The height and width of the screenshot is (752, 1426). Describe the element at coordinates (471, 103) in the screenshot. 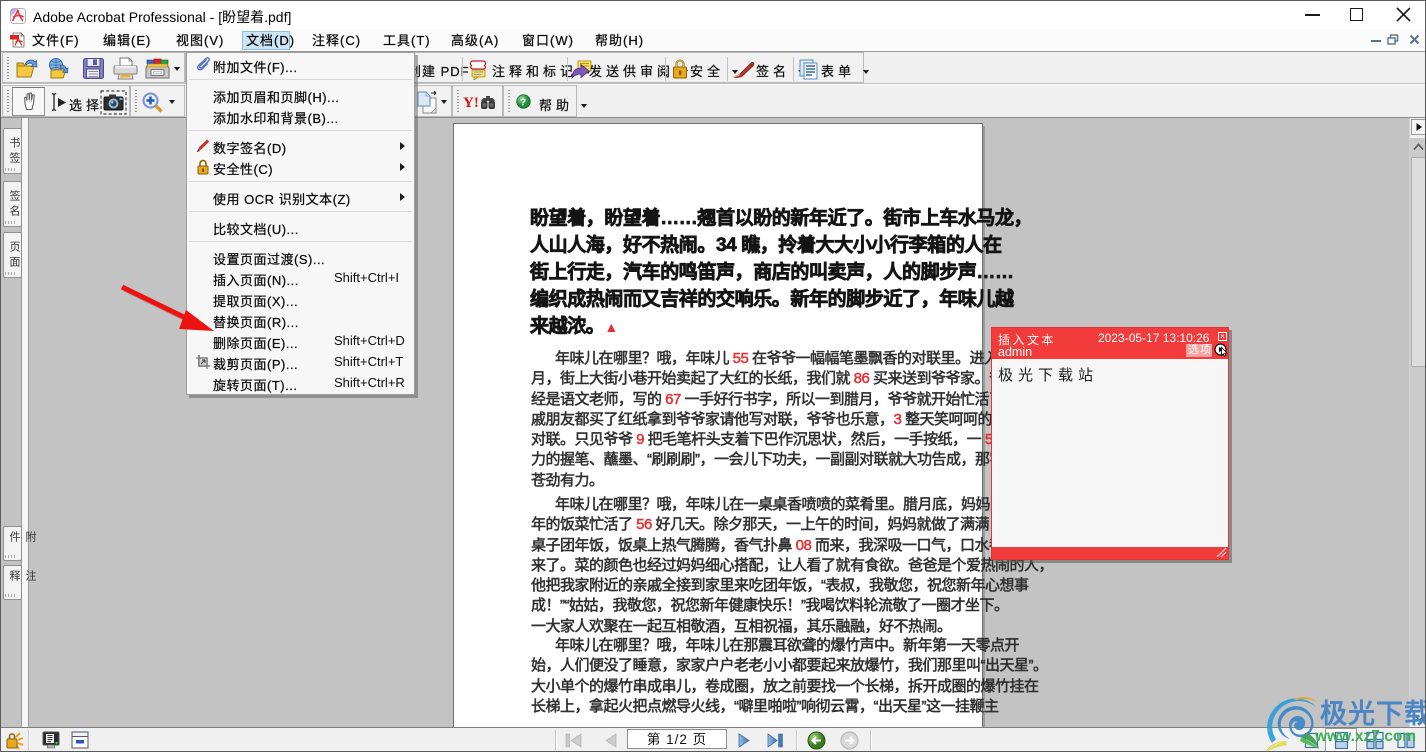

I see `svg-text: Y!` at that location.